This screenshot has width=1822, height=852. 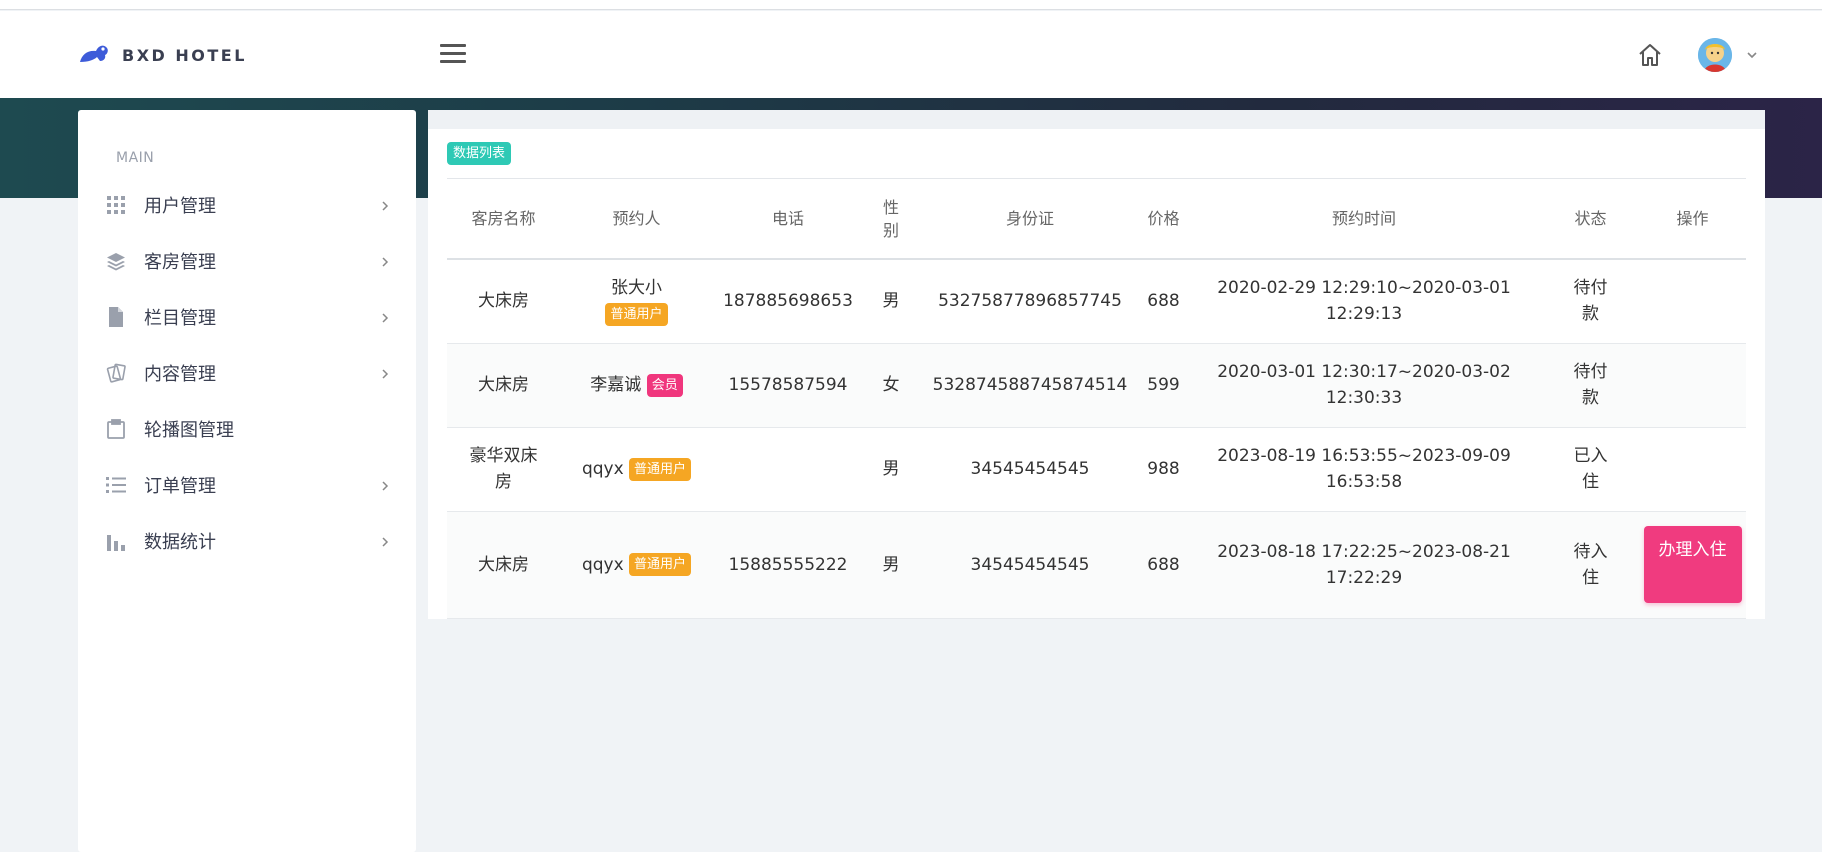 What do you see at coordinates (247, 429) in the screenshot?
I see `sidebar-item-carousel-management: 轮播图管理` at bounding box center [247, 429].